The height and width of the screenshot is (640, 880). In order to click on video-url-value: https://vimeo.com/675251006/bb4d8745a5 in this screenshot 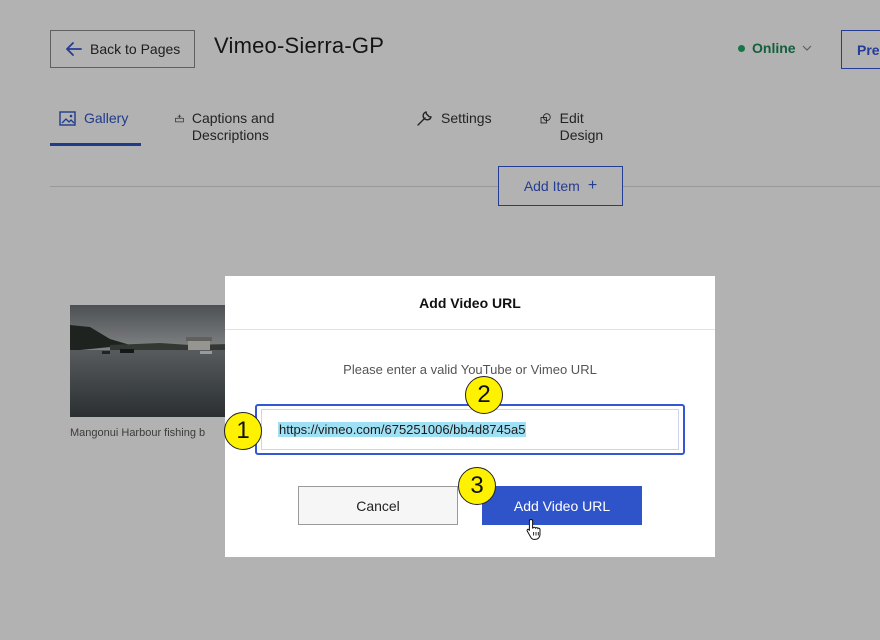, I will do `click(402, 429)`.